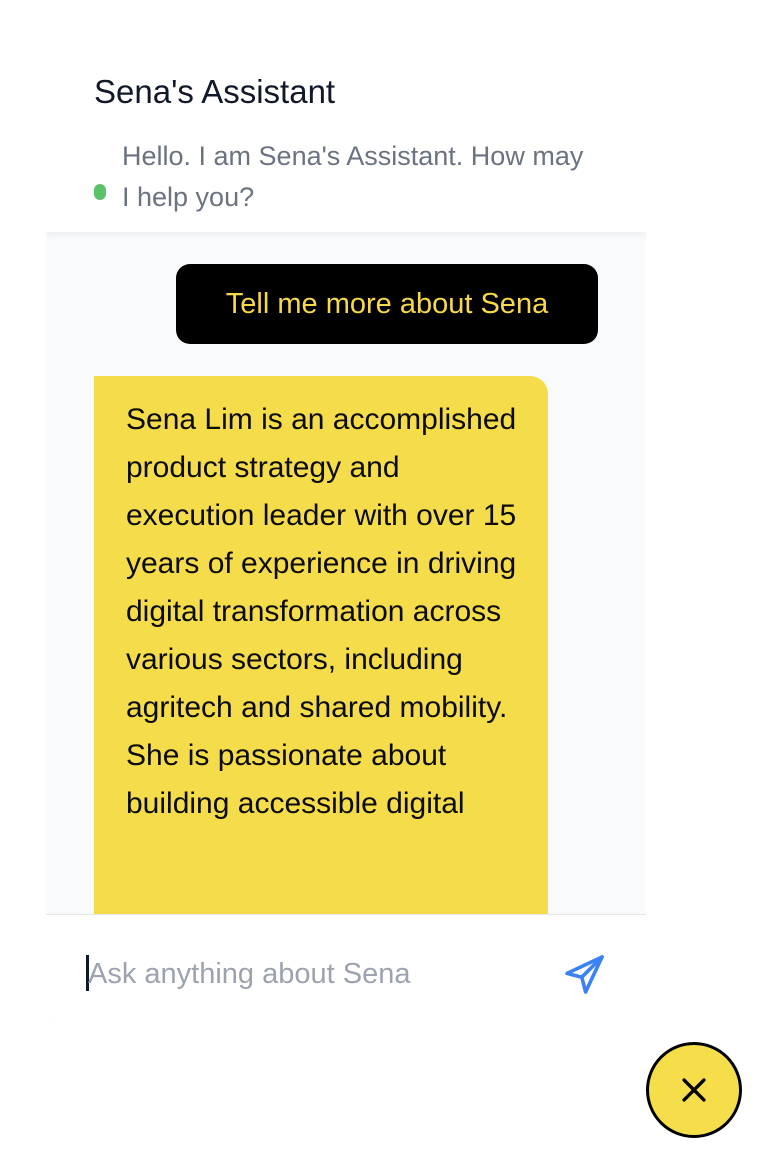 The image size is (766, 1162). I want to click on chat-input, so click(318, 974).